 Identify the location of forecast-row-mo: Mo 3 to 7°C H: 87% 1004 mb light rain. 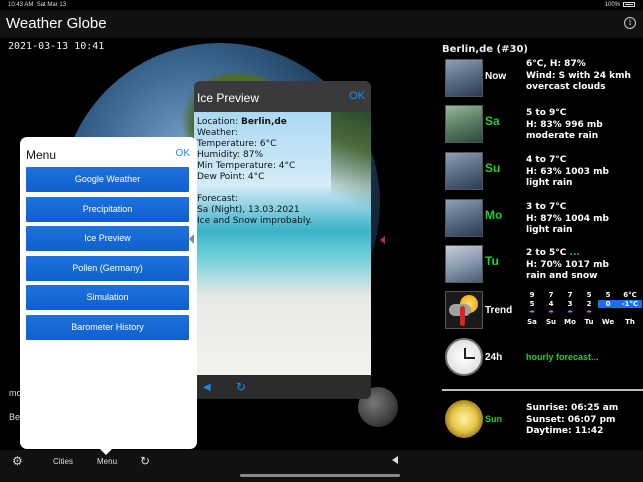
(543, 219).